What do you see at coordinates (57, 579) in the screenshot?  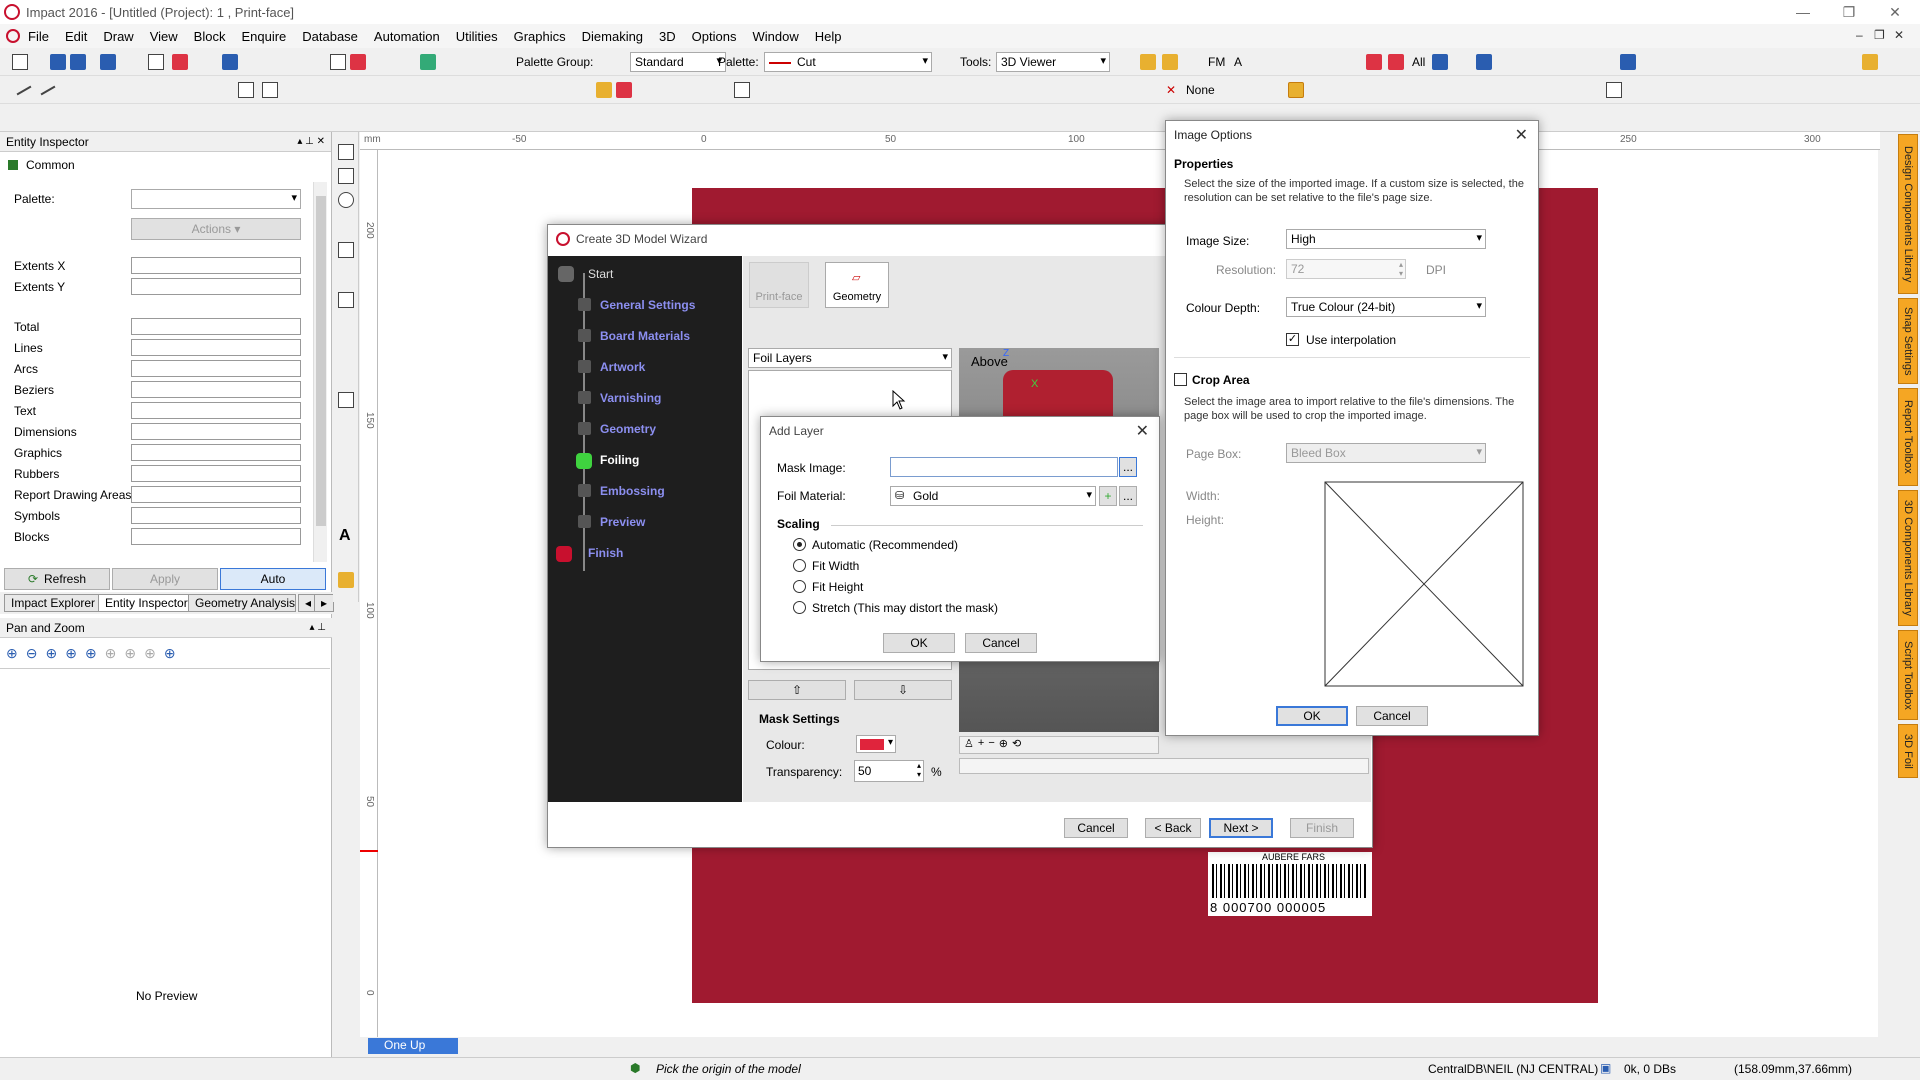 I see `refresh-button: ⟳ Refresh` at bounding box center [57, 579].